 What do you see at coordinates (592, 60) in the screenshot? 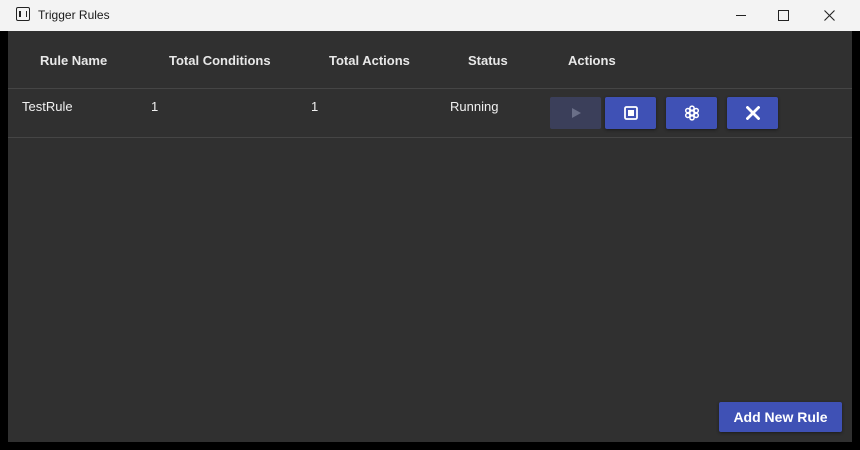
I see `column-header-actions: Actions` at bounding box center [592, 60].